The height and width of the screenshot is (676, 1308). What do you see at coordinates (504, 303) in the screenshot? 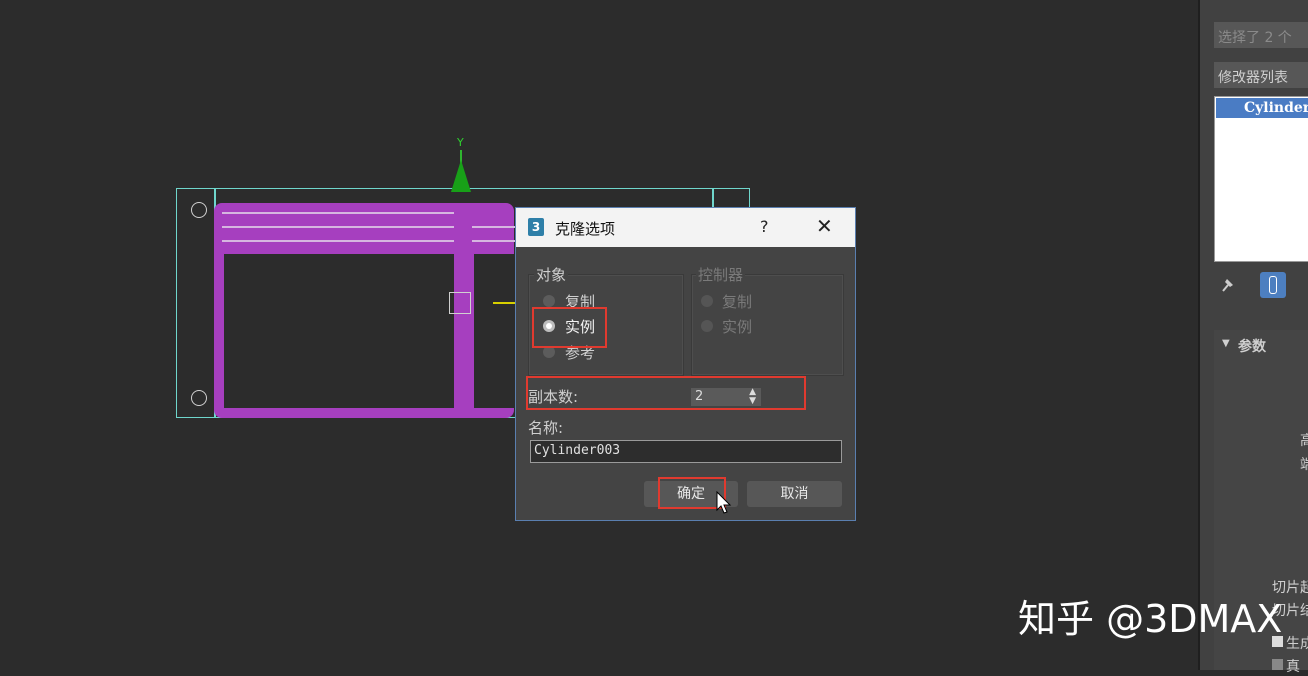
I see `axis-x-line` at bounding box center [504, 303].